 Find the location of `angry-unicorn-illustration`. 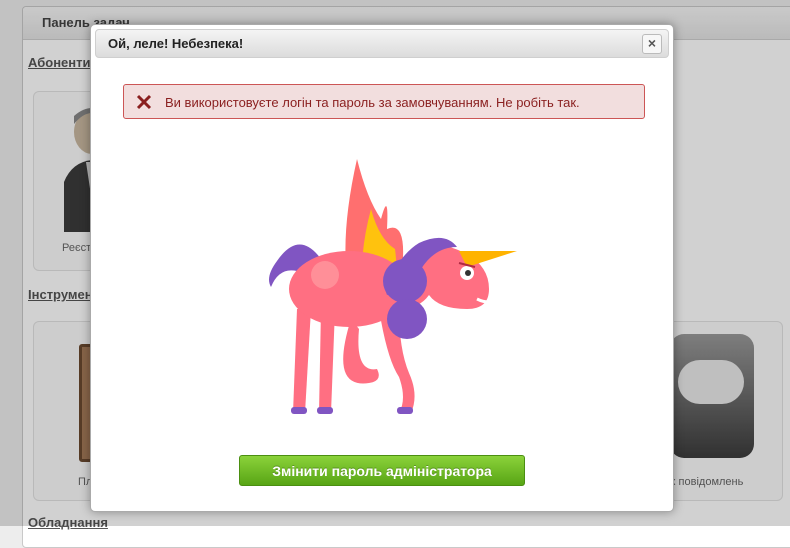

angry-unicorn-illustration is located at coordinates (393, 286).